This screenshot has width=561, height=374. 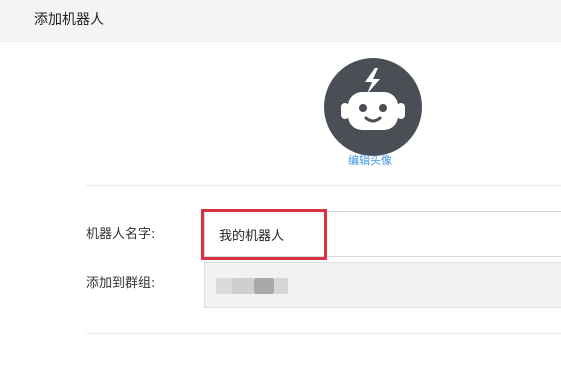 What do you see at coordinates (323, 333) in the screenshot?
I see `divider-bottom` at bounding box center [323, 333].